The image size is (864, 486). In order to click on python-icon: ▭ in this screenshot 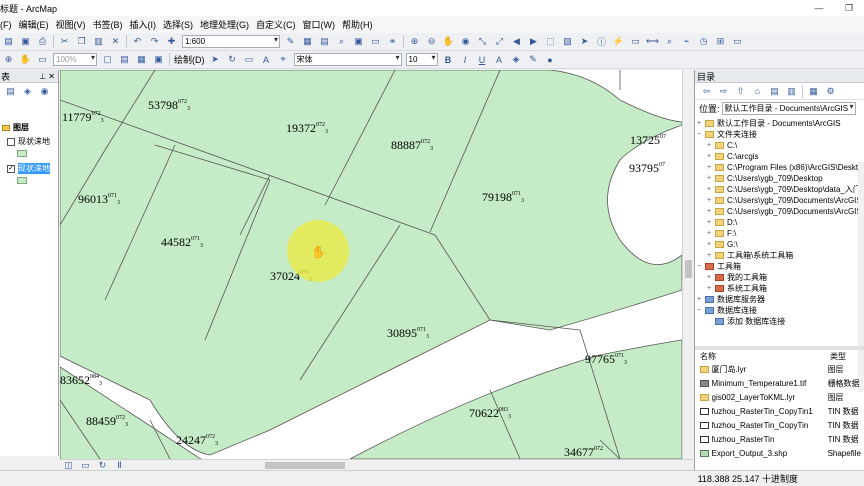, I will do `click(375, 42)`.